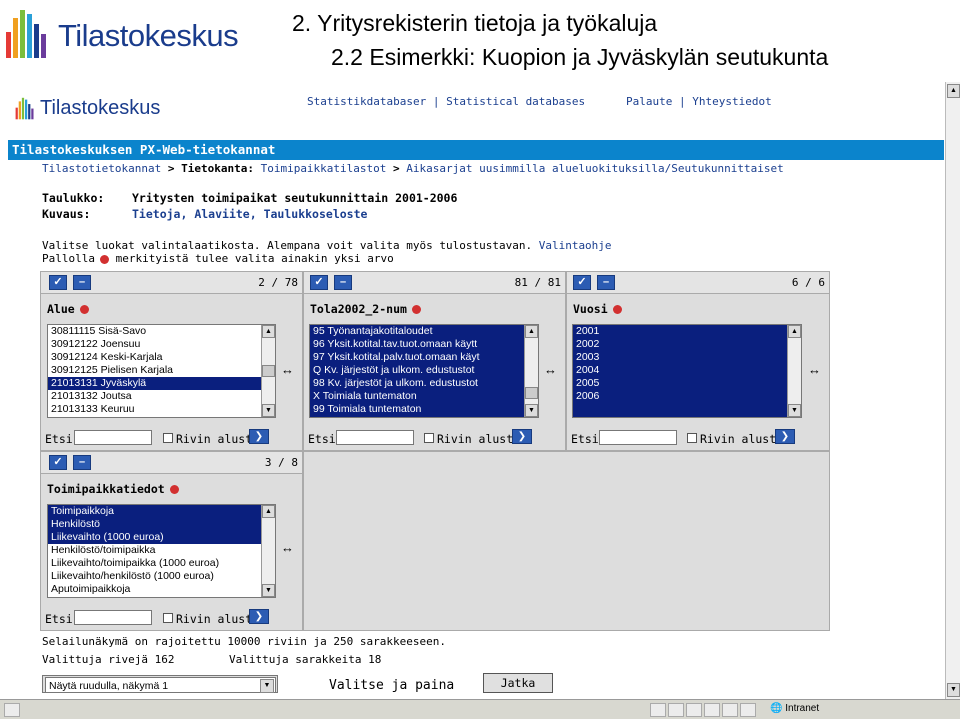 The height and width of the screenshot is (719, 960). What do you see at coordinates (316, 214) in the screenshot?
I see `link-taulukkoseloste: Taulukkoseloste` at bounding box center [316, 214].